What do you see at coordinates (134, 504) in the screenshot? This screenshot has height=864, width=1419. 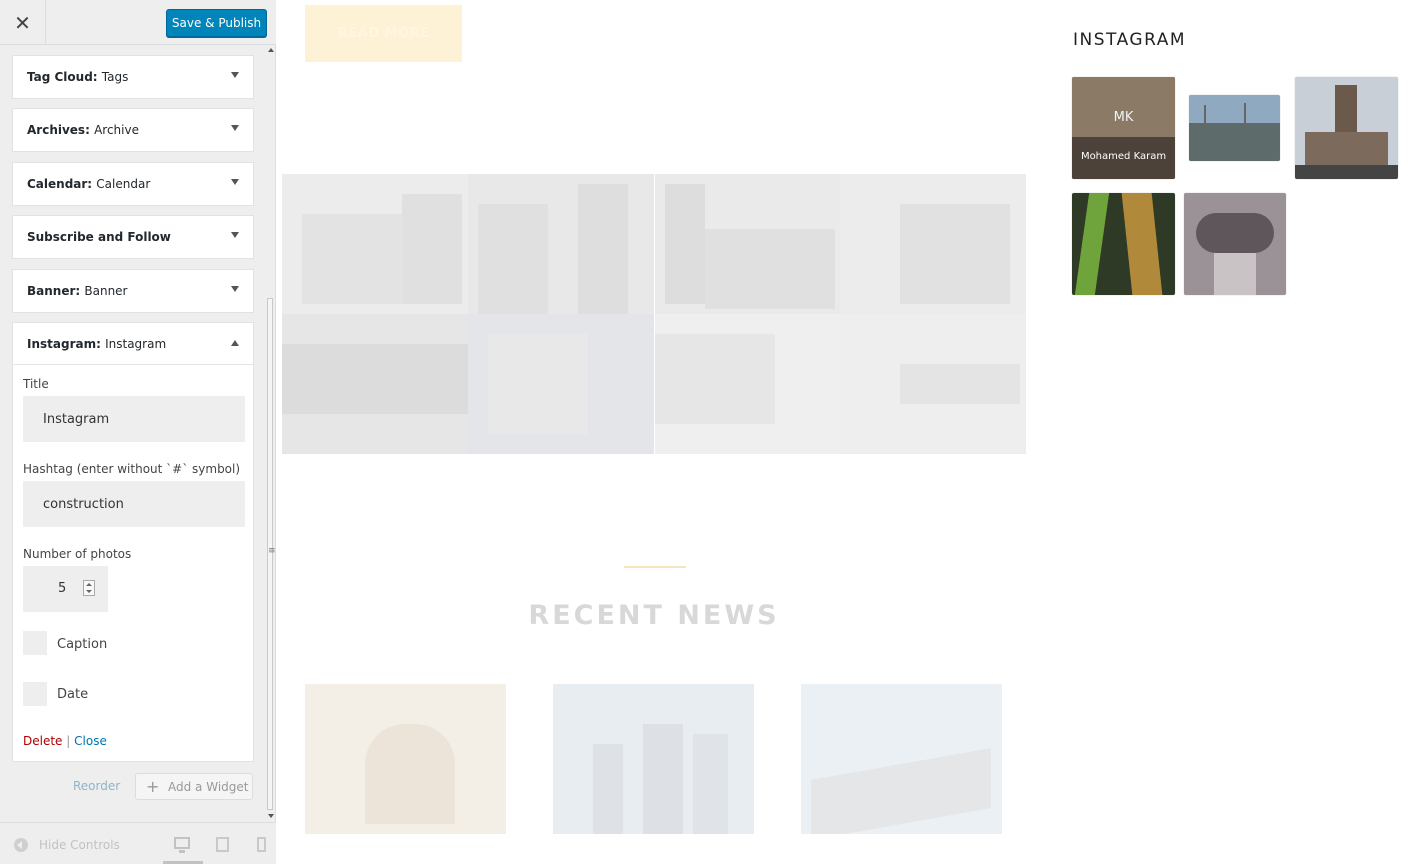 I see `hashtag-input` at bounding box center [134, 504].